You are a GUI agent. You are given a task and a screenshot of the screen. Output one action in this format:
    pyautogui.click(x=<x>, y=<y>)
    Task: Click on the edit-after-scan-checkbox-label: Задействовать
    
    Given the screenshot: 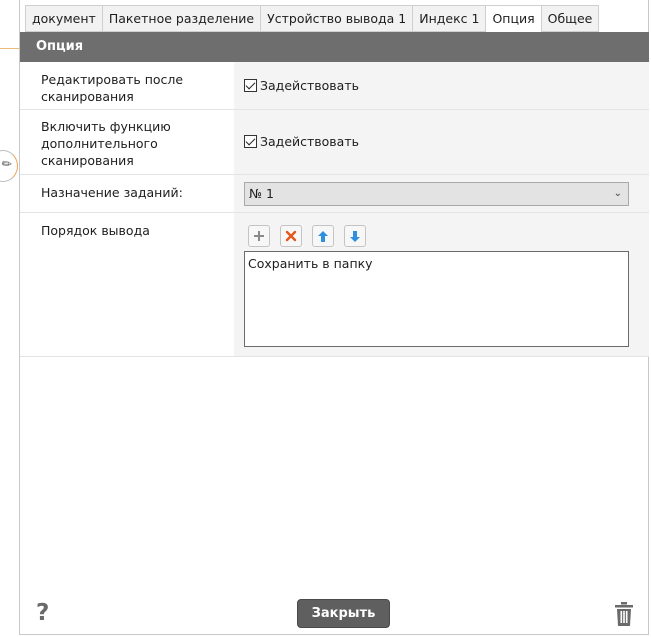 What is the action you would take?
    pyautogui.click(x=309, y=85)
    